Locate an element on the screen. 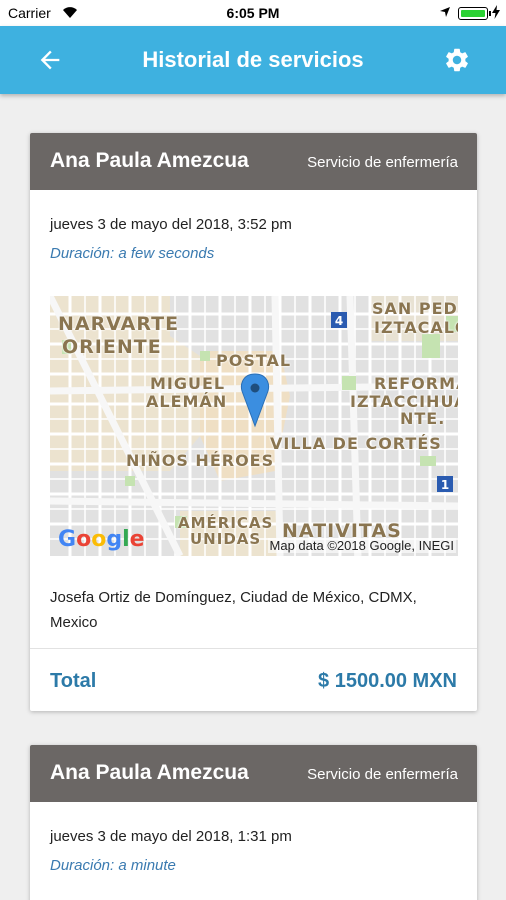 The image size is (506, 900). map-label-ninos-heroes: NIÑOS HÉROES is located at coordinates (200, 460).